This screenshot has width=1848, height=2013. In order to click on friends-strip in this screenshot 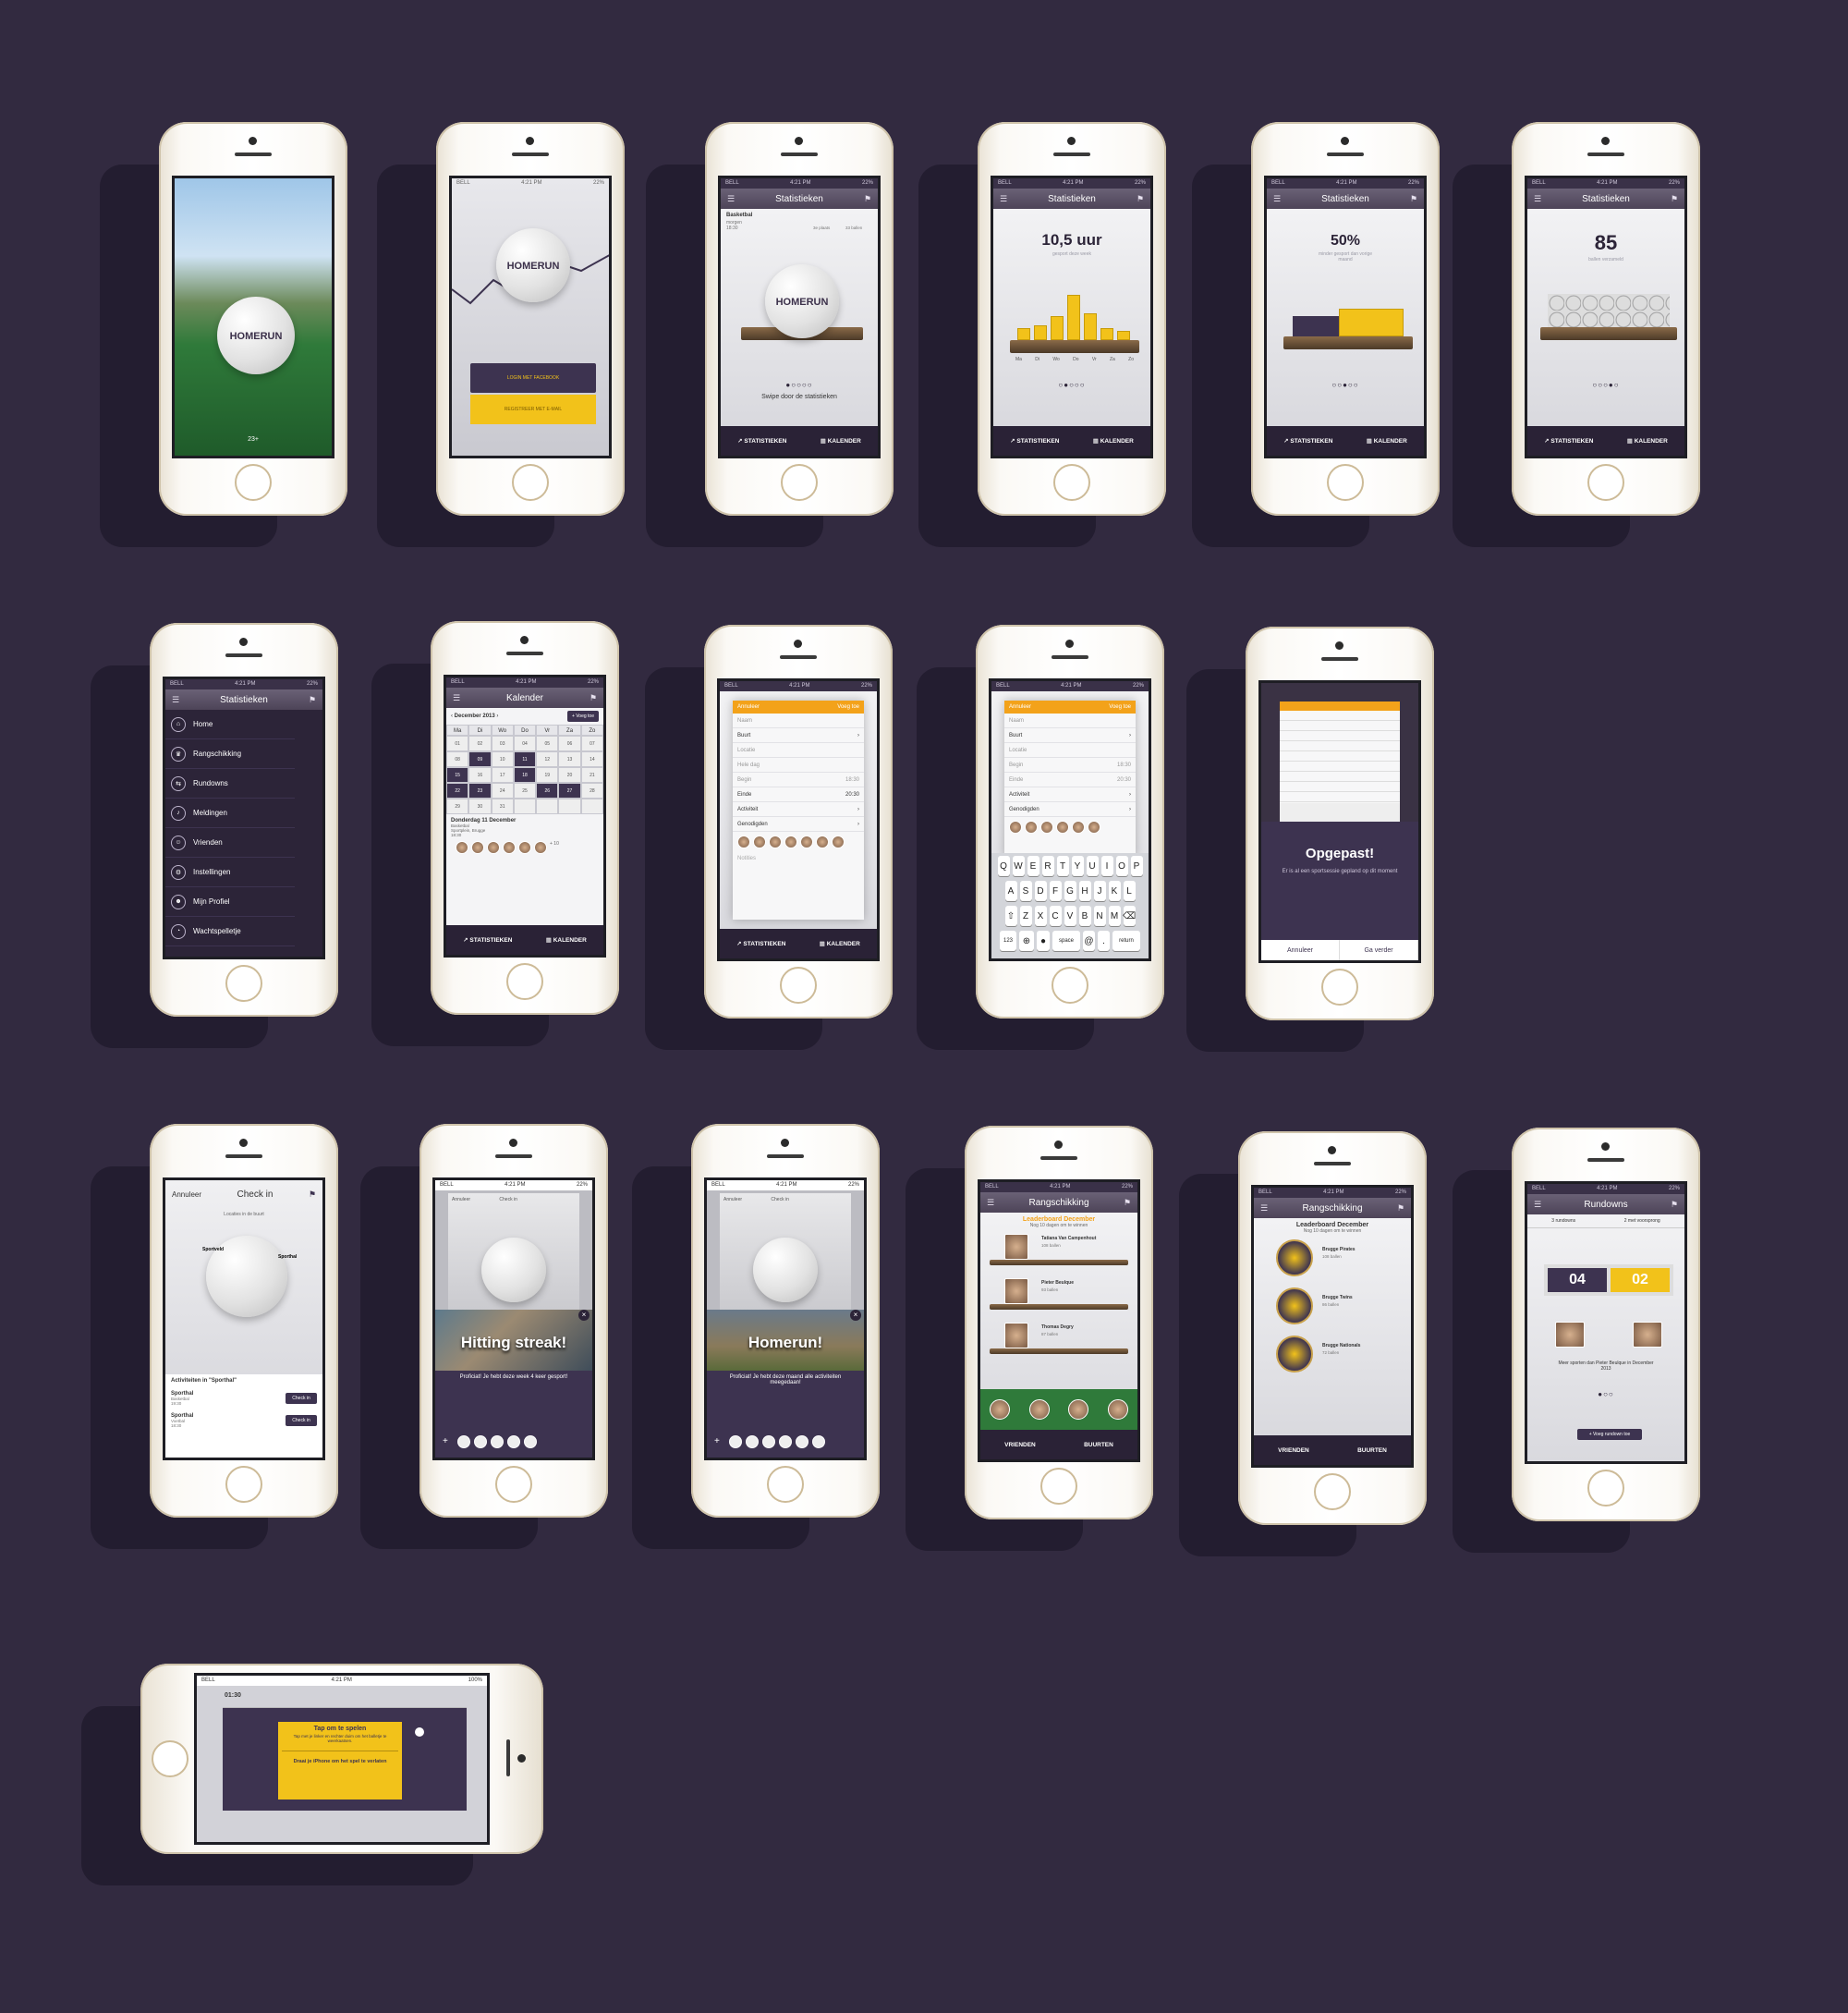, I will do `click(1058, 1409)`.